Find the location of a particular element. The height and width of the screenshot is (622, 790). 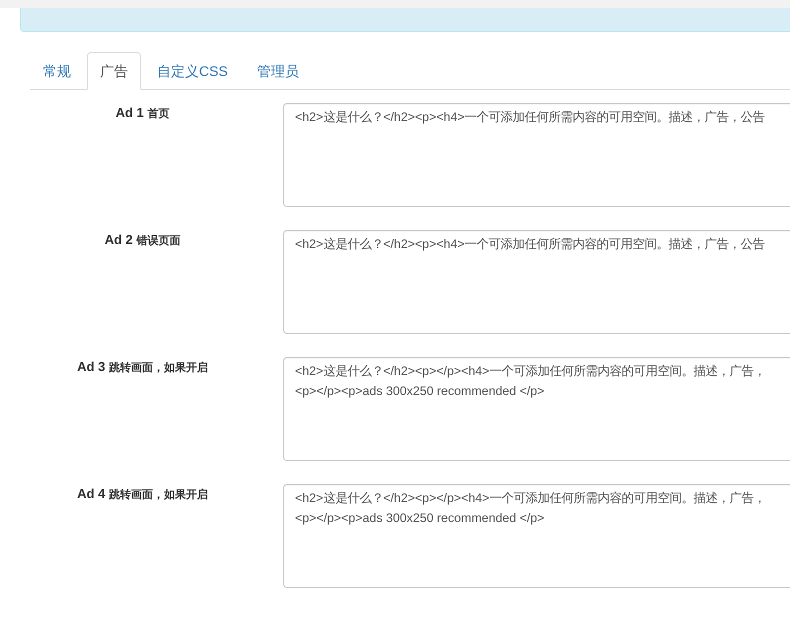

settings-tab: 广告 is located at coordinates (114, 71).